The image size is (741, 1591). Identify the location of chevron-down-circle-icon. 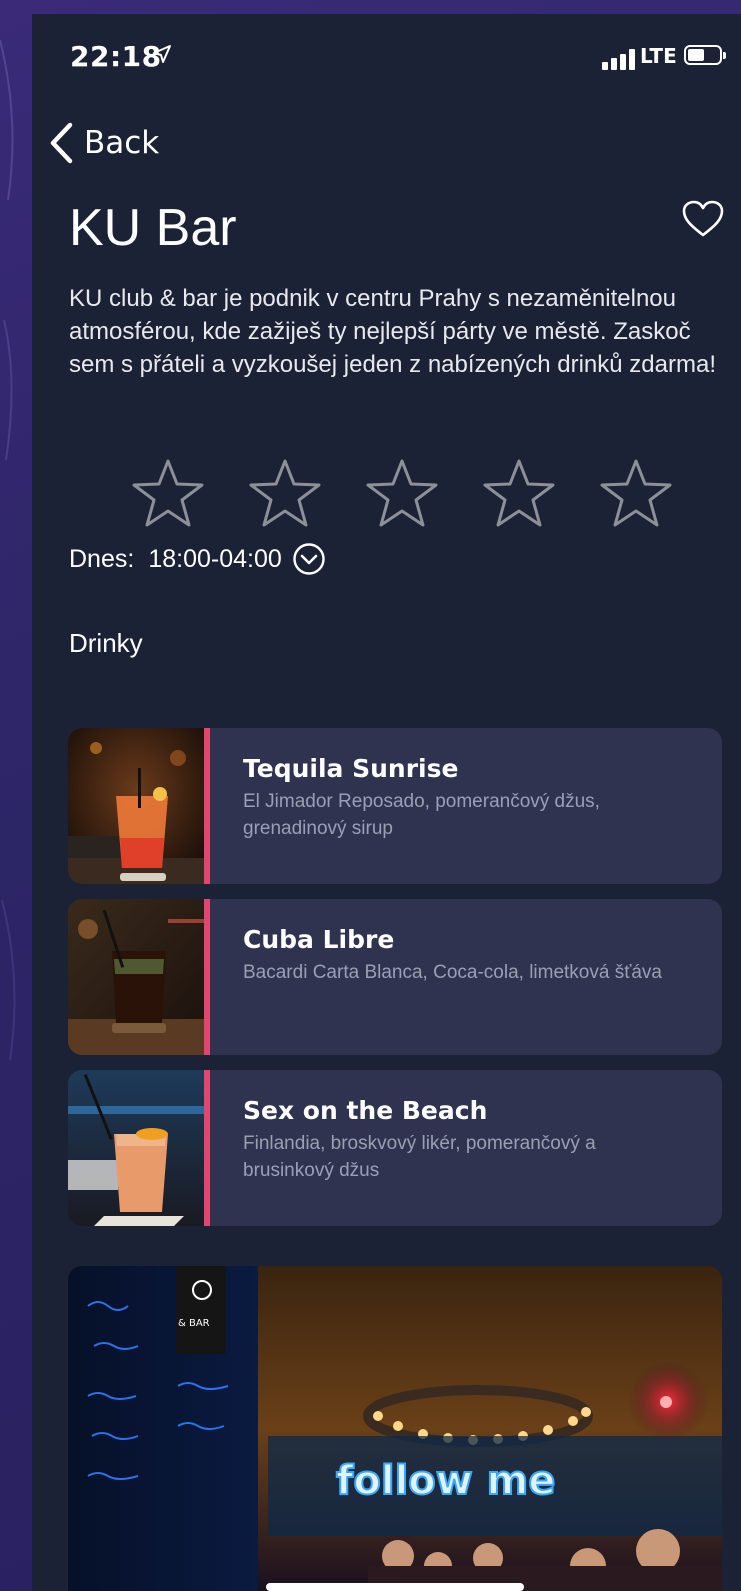
(309, 559).